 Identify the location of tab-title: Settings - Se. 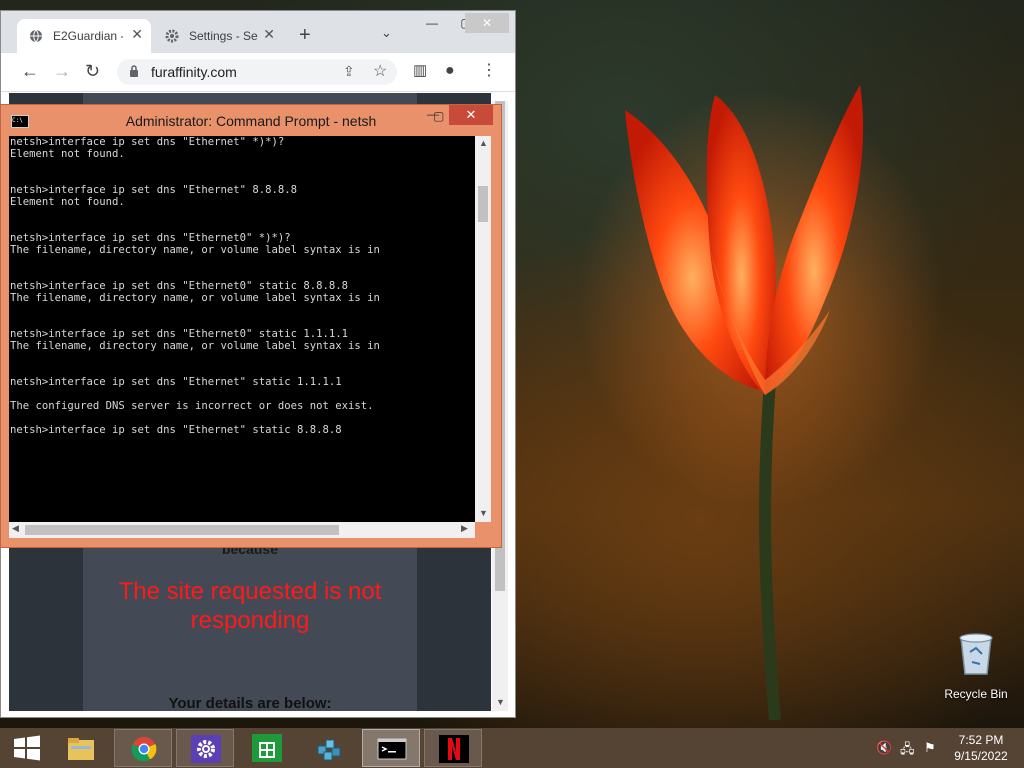
(223, 36).